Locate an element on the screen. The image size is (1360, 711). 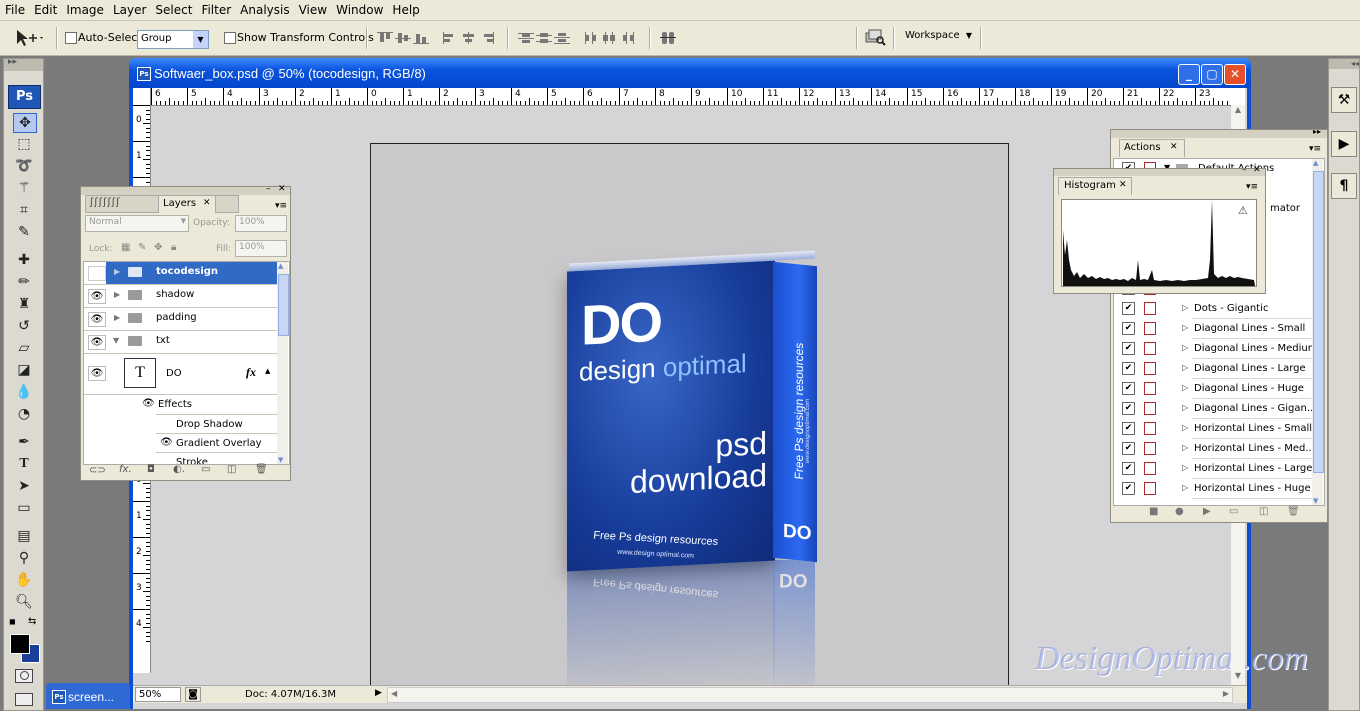
action-row: ✔ ▷ Horizontal Lines - Huge is located at coordinates (1215, 489).